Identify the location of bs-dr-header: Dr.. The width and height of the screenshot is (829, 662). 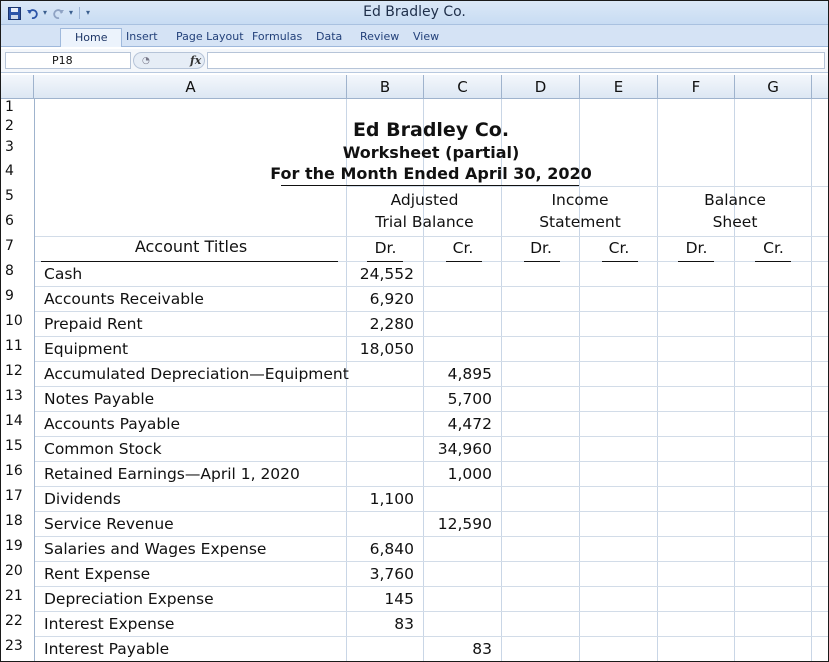
(696, 248).